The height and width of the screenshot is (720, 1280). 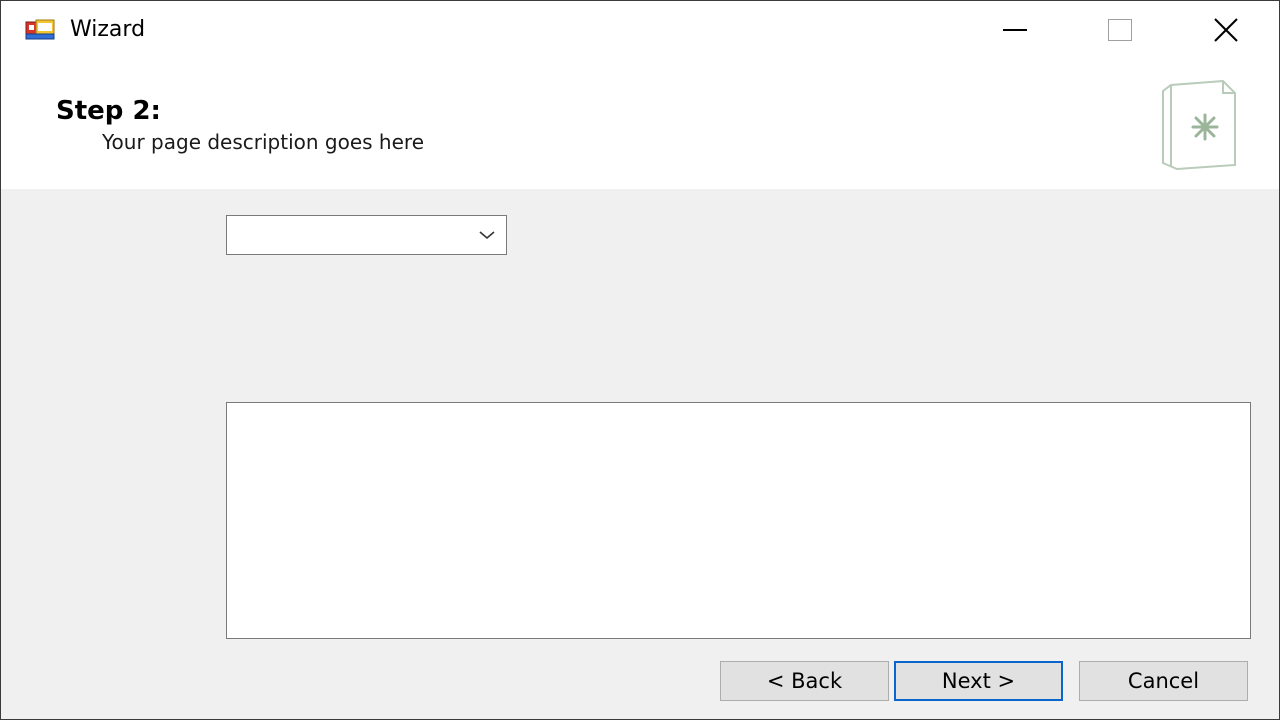 What do you see at coordinates (804, 681) in the screenshot?
I see `back-button: < Back` at bounding box center [804, 681].